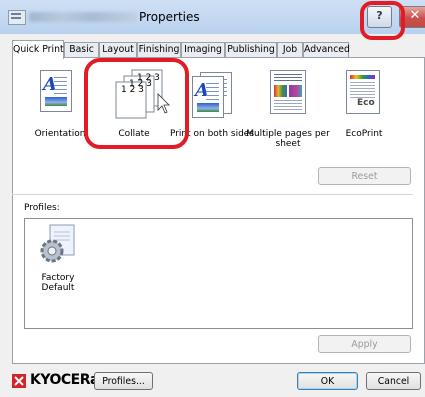 This screenshot has height=397, width=425. What do you see at coordinates (415, 15) in the screenshot?
I see `close-icon: ✕` at bounding box center [415, 15].